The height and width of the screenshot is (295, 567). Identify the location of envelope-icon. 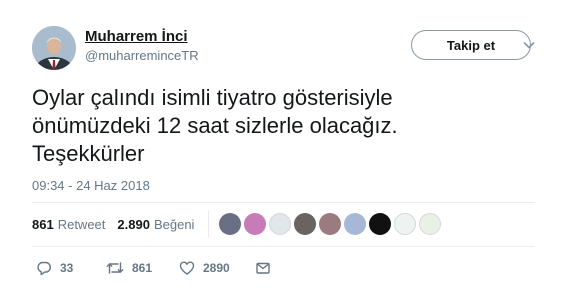
(263, 268).